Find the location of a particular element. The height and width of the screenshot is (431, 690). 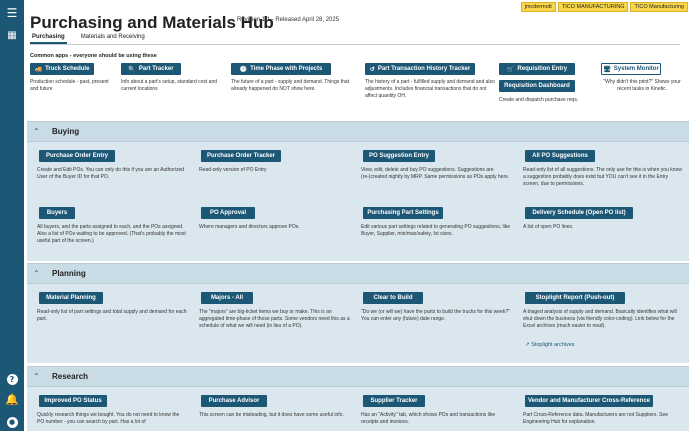

po-suggestion-entry-button: PO Suggestion Entry is located at coordinates (399, 156).